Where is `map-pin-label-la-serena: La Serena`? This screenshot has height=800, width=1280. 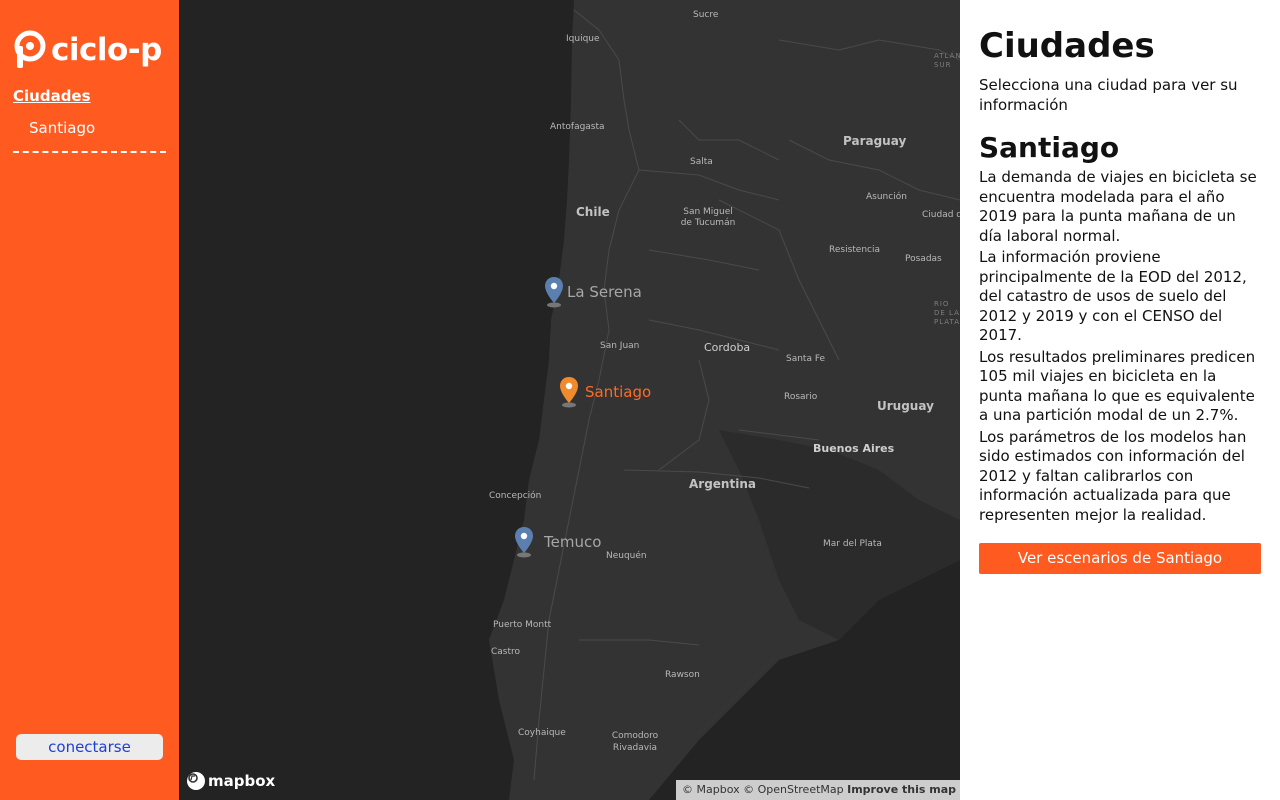
map-pin-label-la-serena: La Serena is located at coordinates (604, 292).